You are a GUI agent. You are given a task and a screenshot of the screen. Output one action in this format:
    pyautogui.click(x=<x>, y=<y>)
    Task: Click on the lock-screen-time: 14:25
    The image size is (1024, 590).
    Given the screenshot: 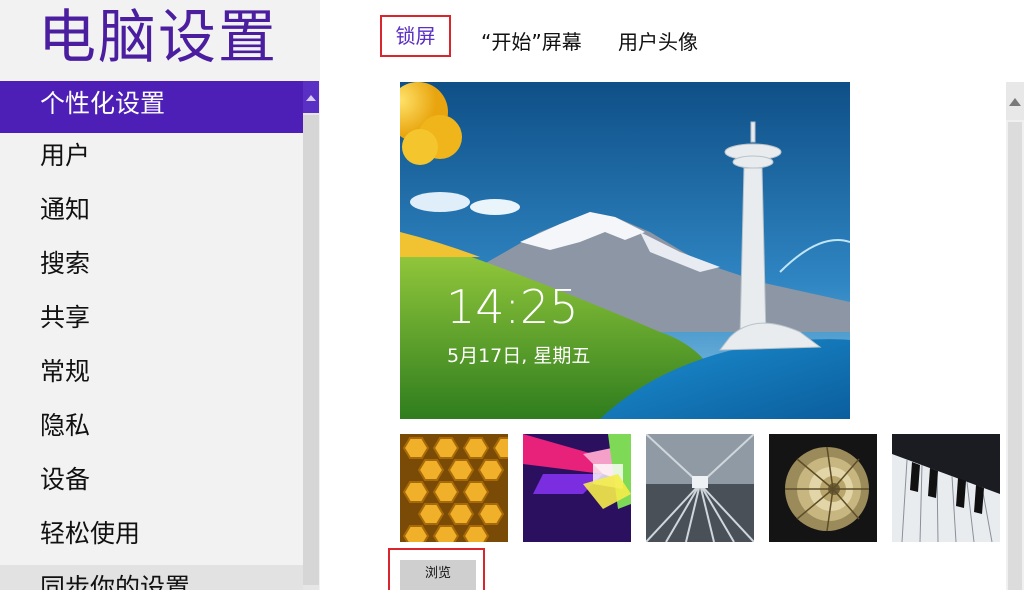 What is the action you would take?
    pyautogui.click(x=512, y=307)
    